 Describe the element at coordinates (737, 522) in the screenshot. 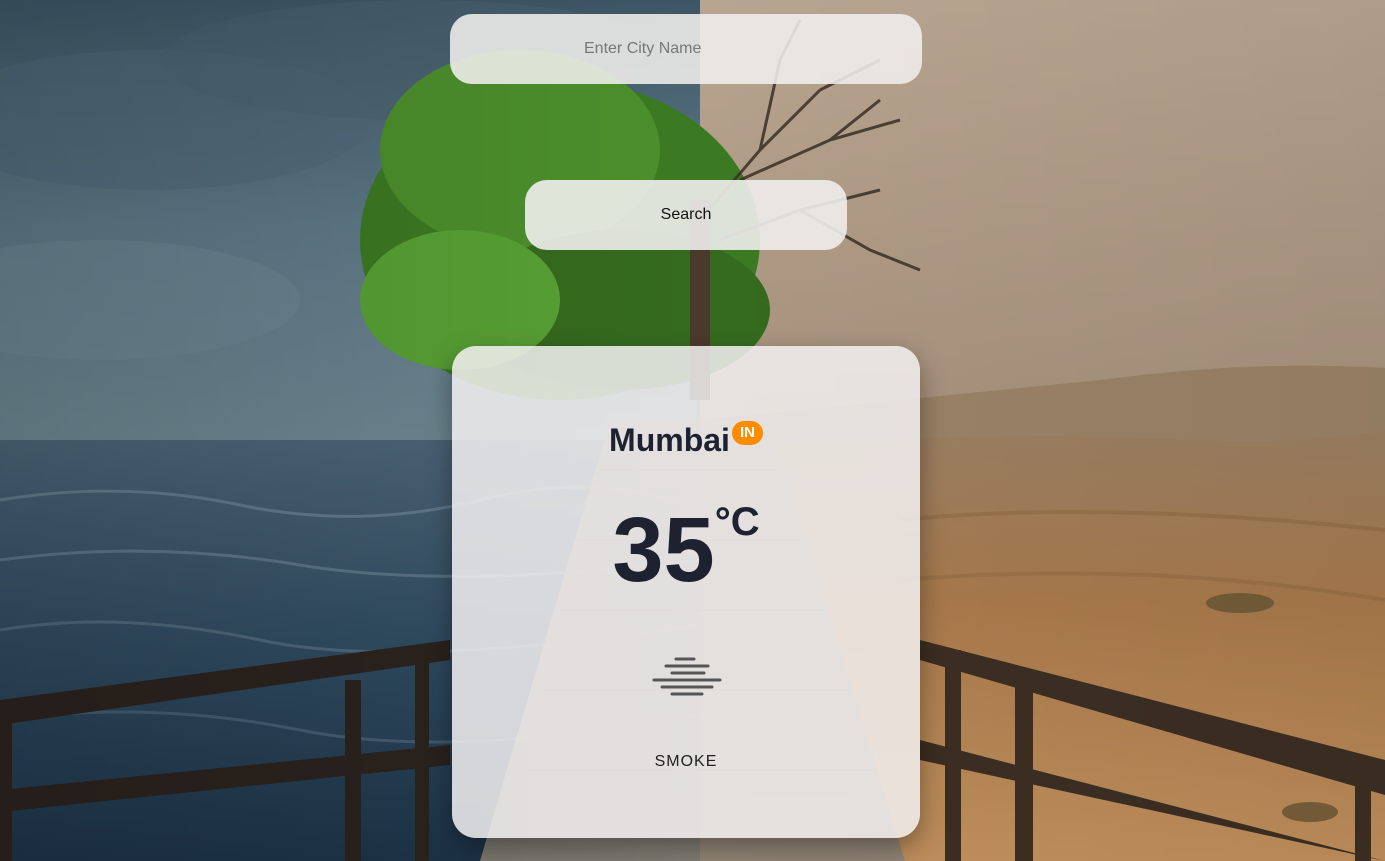

I see `temperature-unit: °C` at that location.